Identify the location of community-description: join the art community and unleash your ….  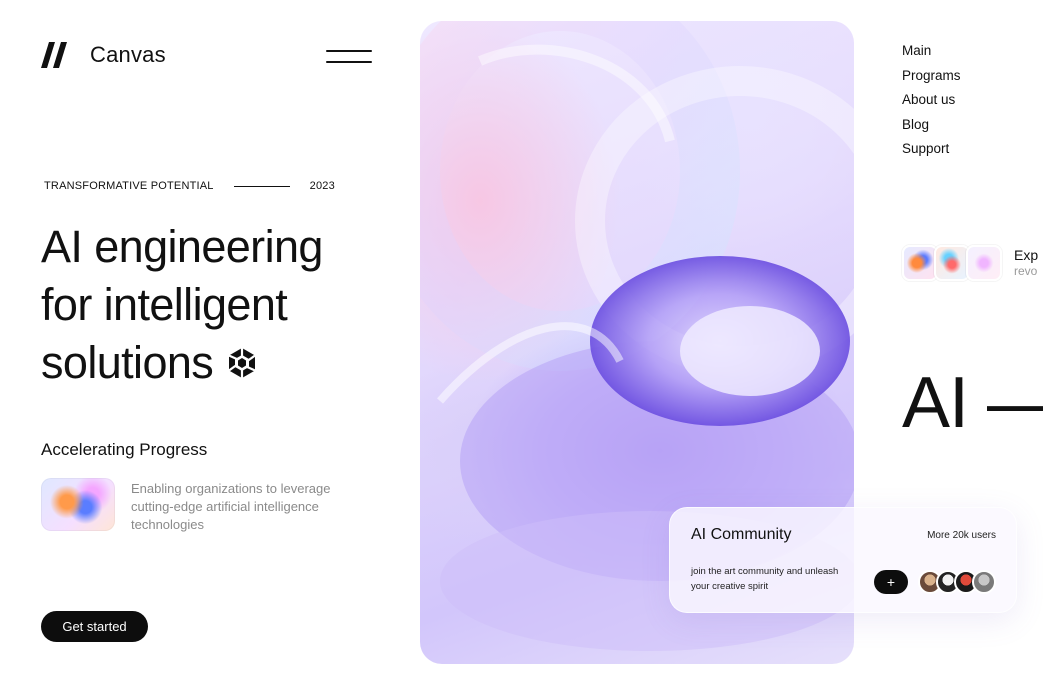
(765, 579).